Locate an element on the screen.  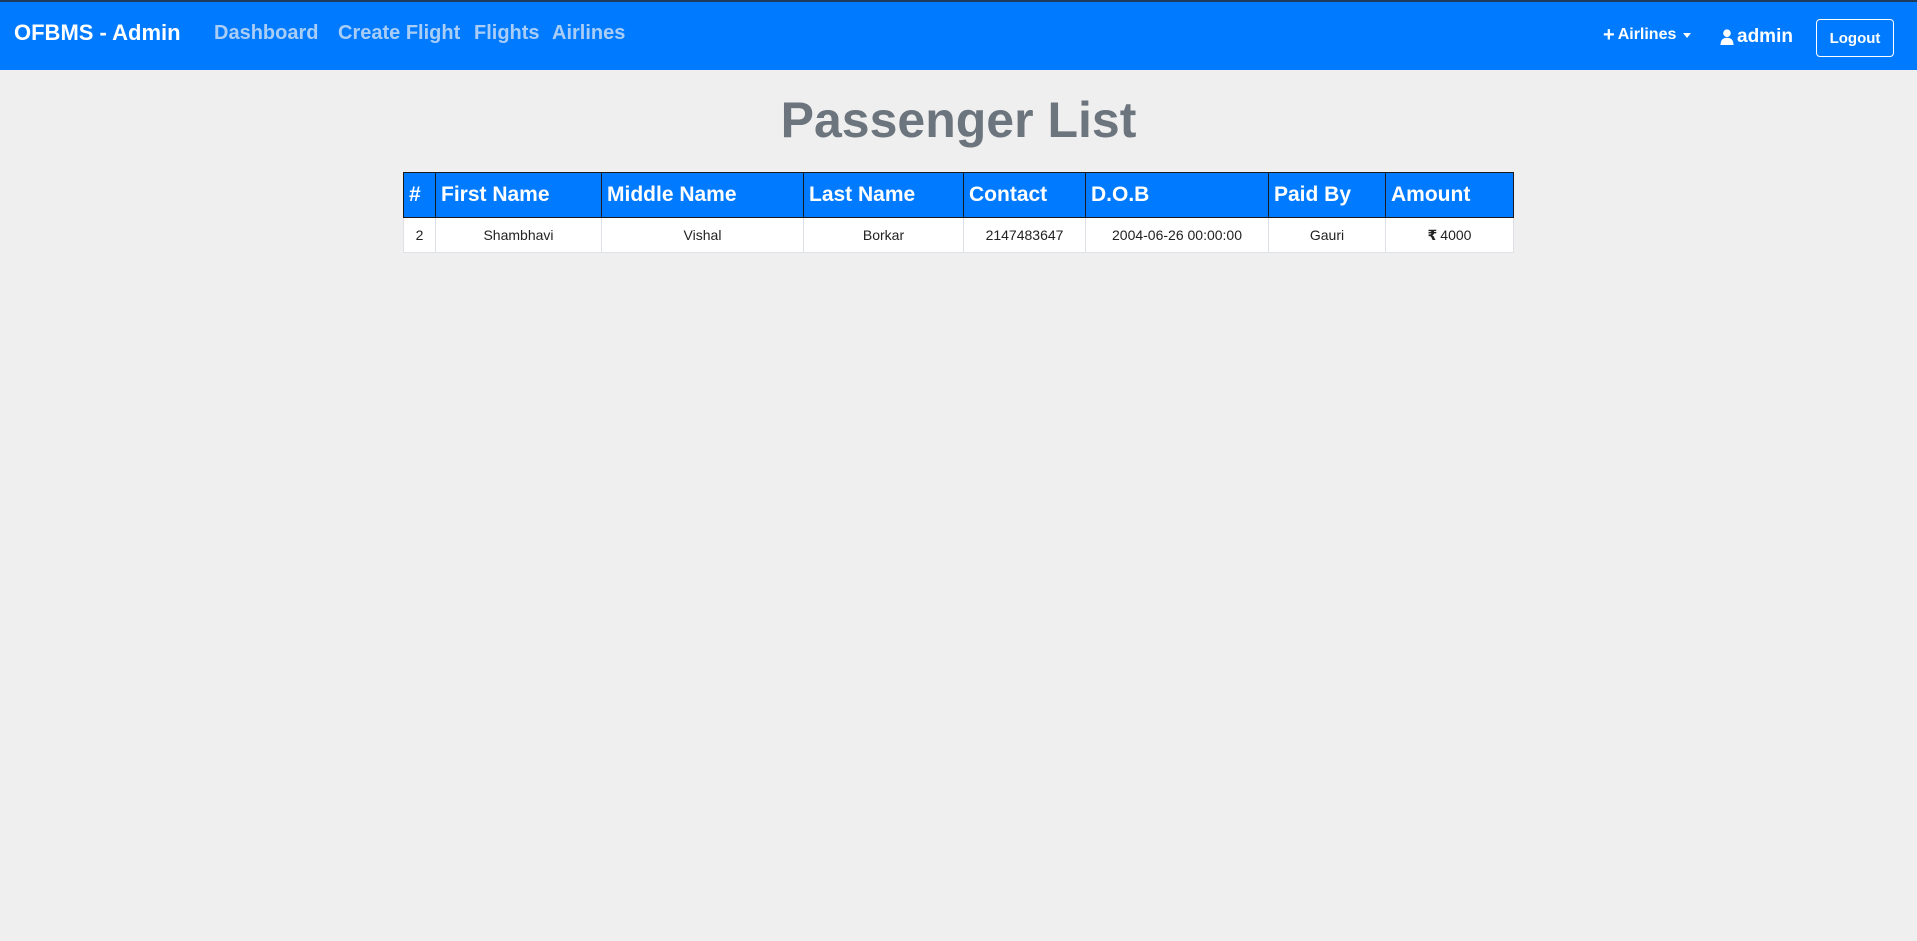
airlines-dropdown: + Airlines is located at coordinates (1647, 35).